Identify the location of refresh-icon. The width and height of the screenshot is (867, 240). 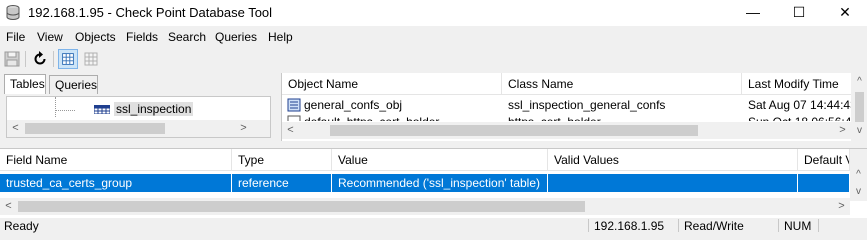
(40, 59).